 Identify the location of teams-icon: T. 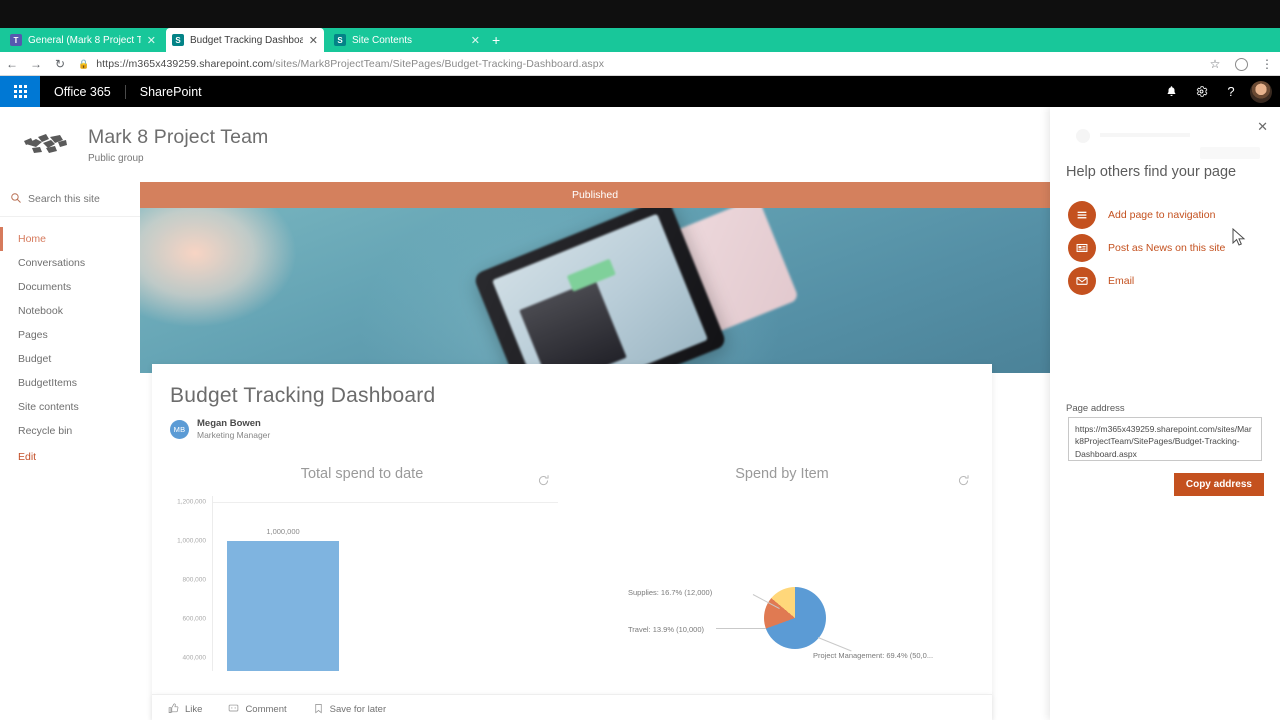
(16, 40).